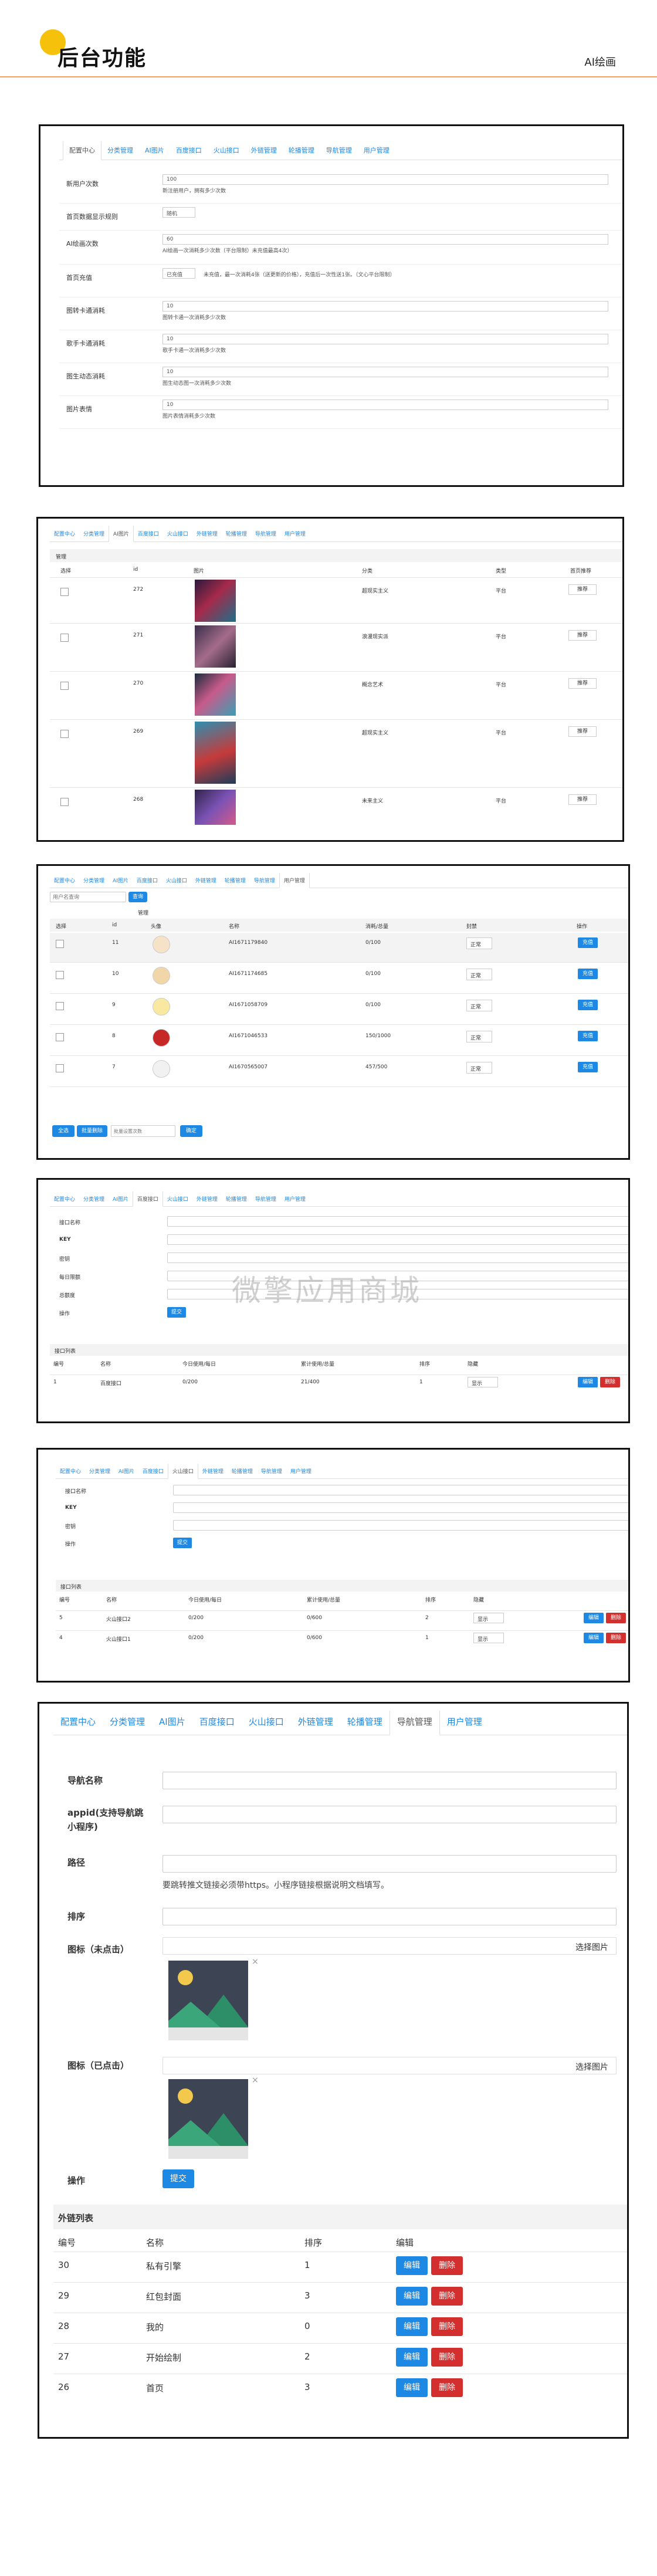 The width and height of the screenshot is (657, 2576). What do you see at coordinates (255, 2080) in the screenshot?
I see `close-icon: ×` at bounding box center [255, 2080].